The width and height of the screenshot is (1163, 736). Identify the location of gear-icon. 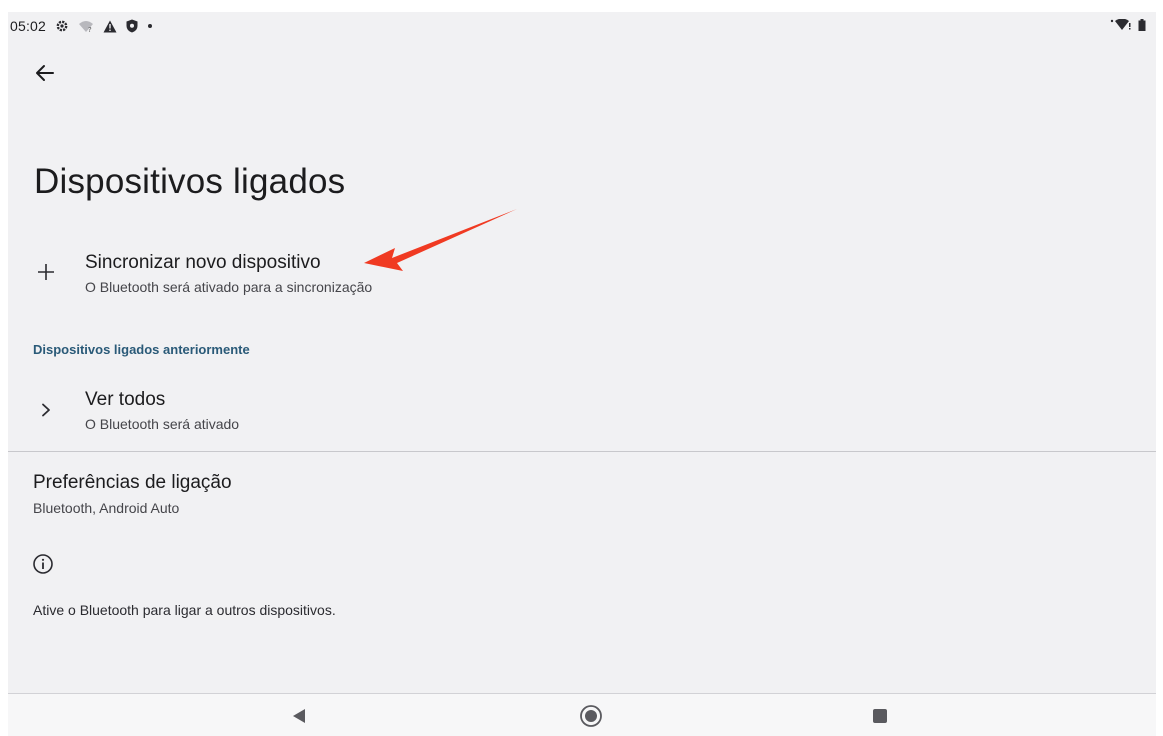
(62, 26).